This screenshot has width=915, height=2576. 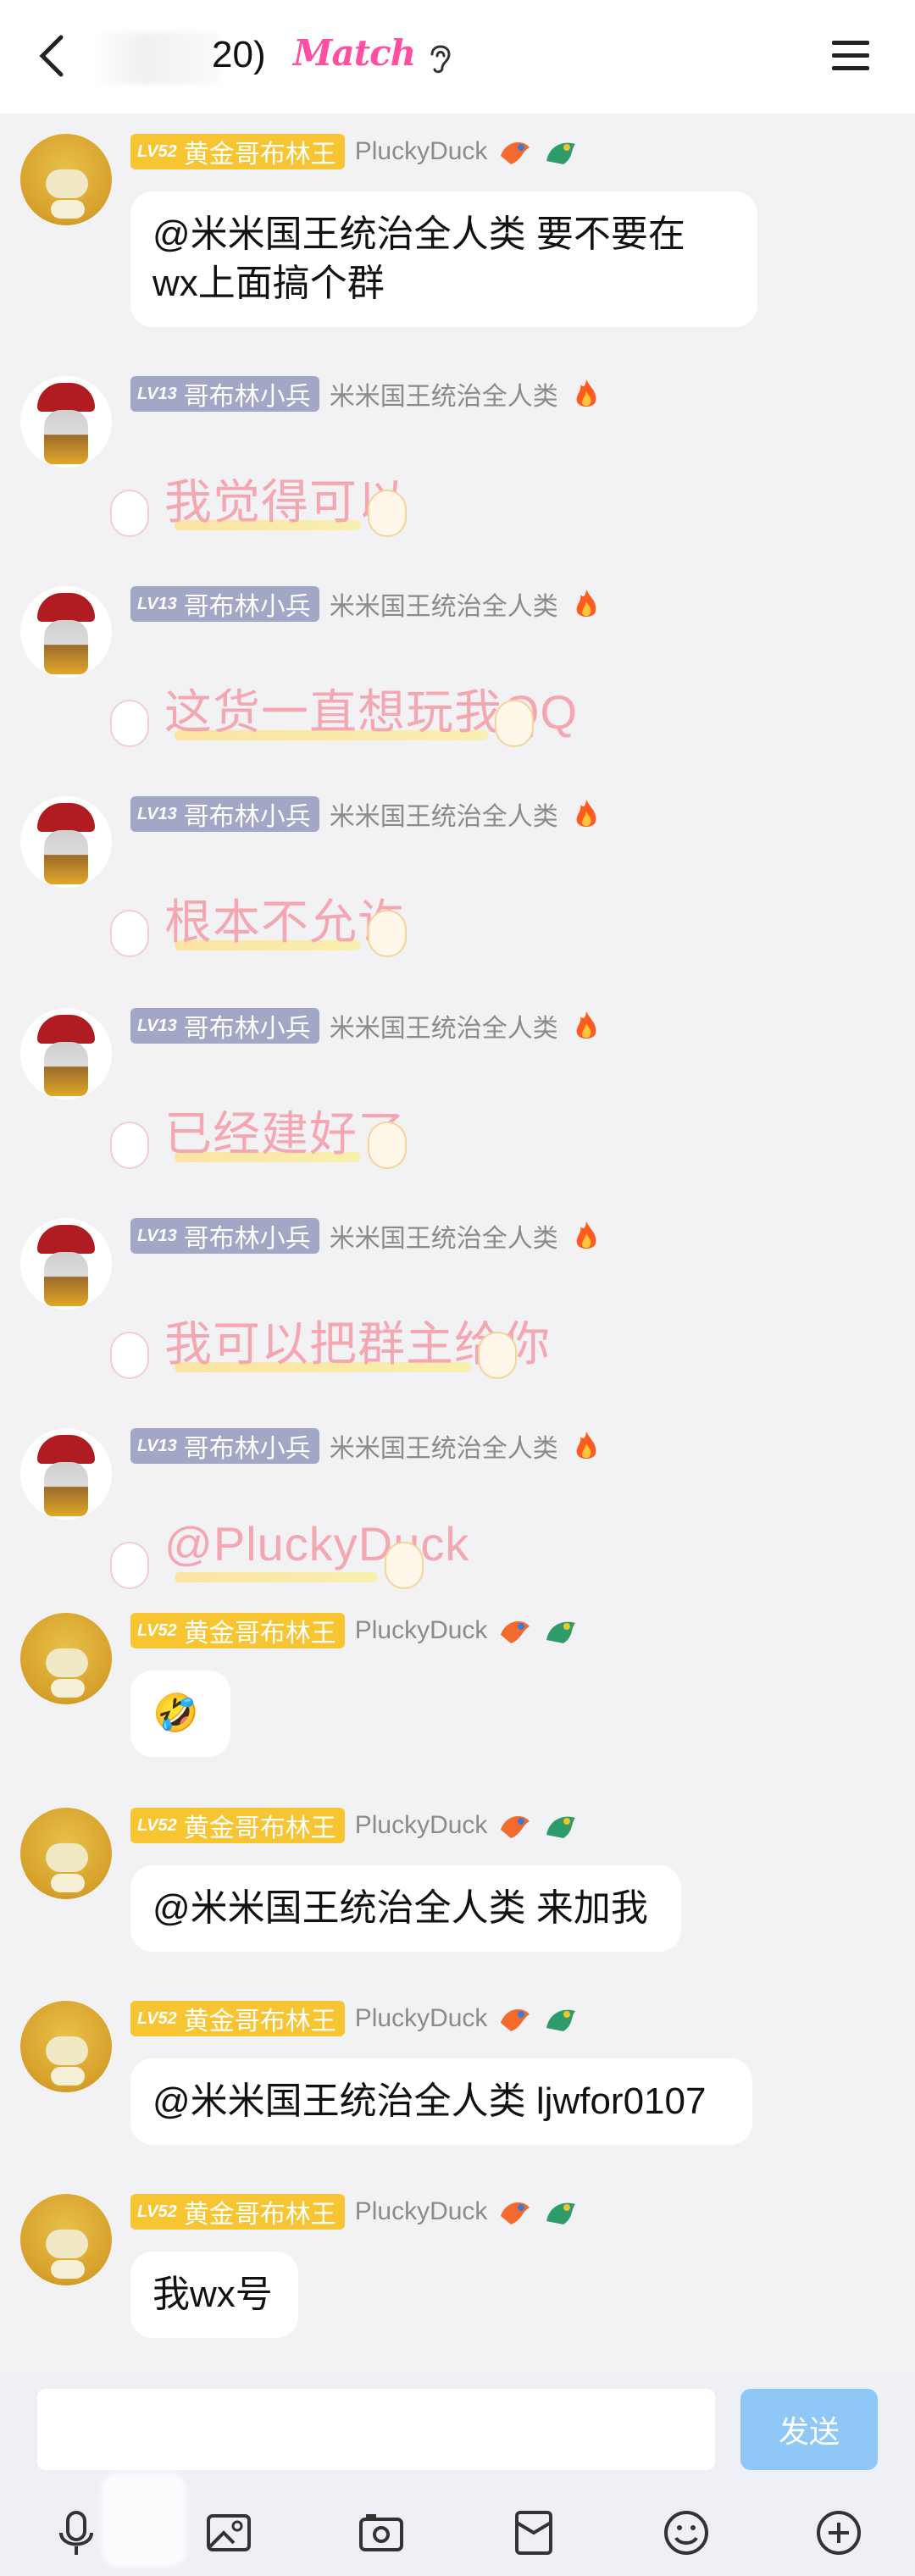 I want to click on message-bubble: @米米国王统治全人类 来加我, so click(x=405, y=1908).